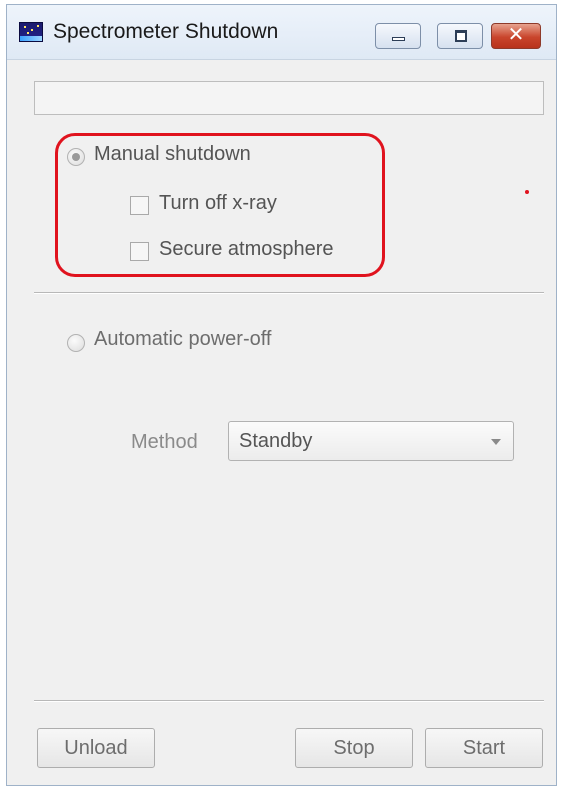  I want to click on separator-bottom, so click(289, 701).